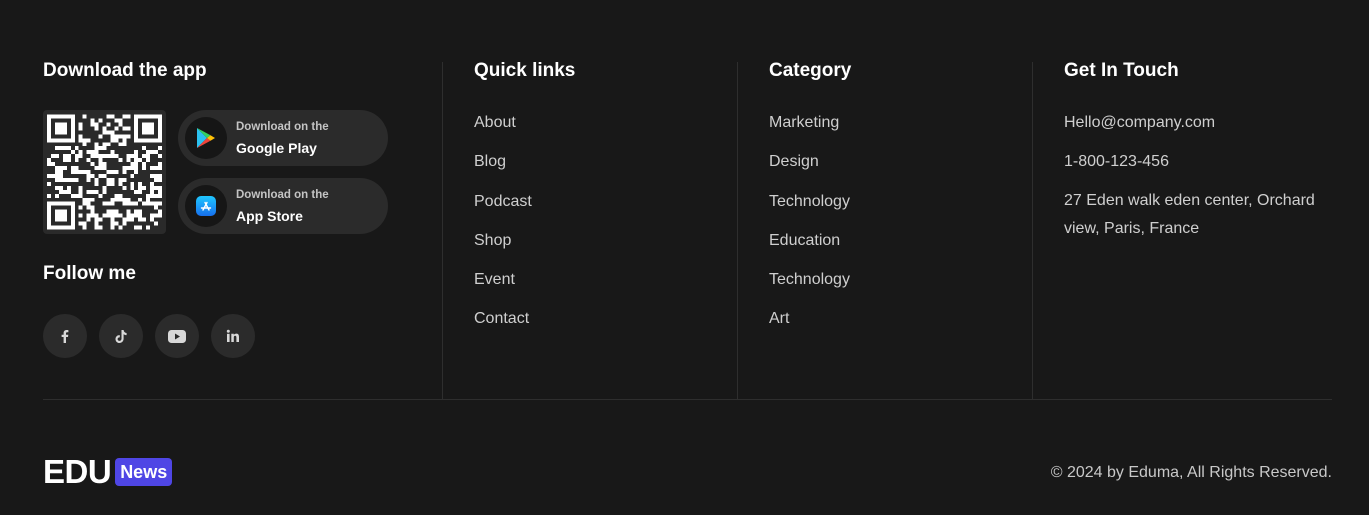 The width and height of the screenshot is (1369, 515). What do you see at coordinates (77, 471) in the screenshot?
I see `logo-text: EDU` at bounding box center [77, 471].